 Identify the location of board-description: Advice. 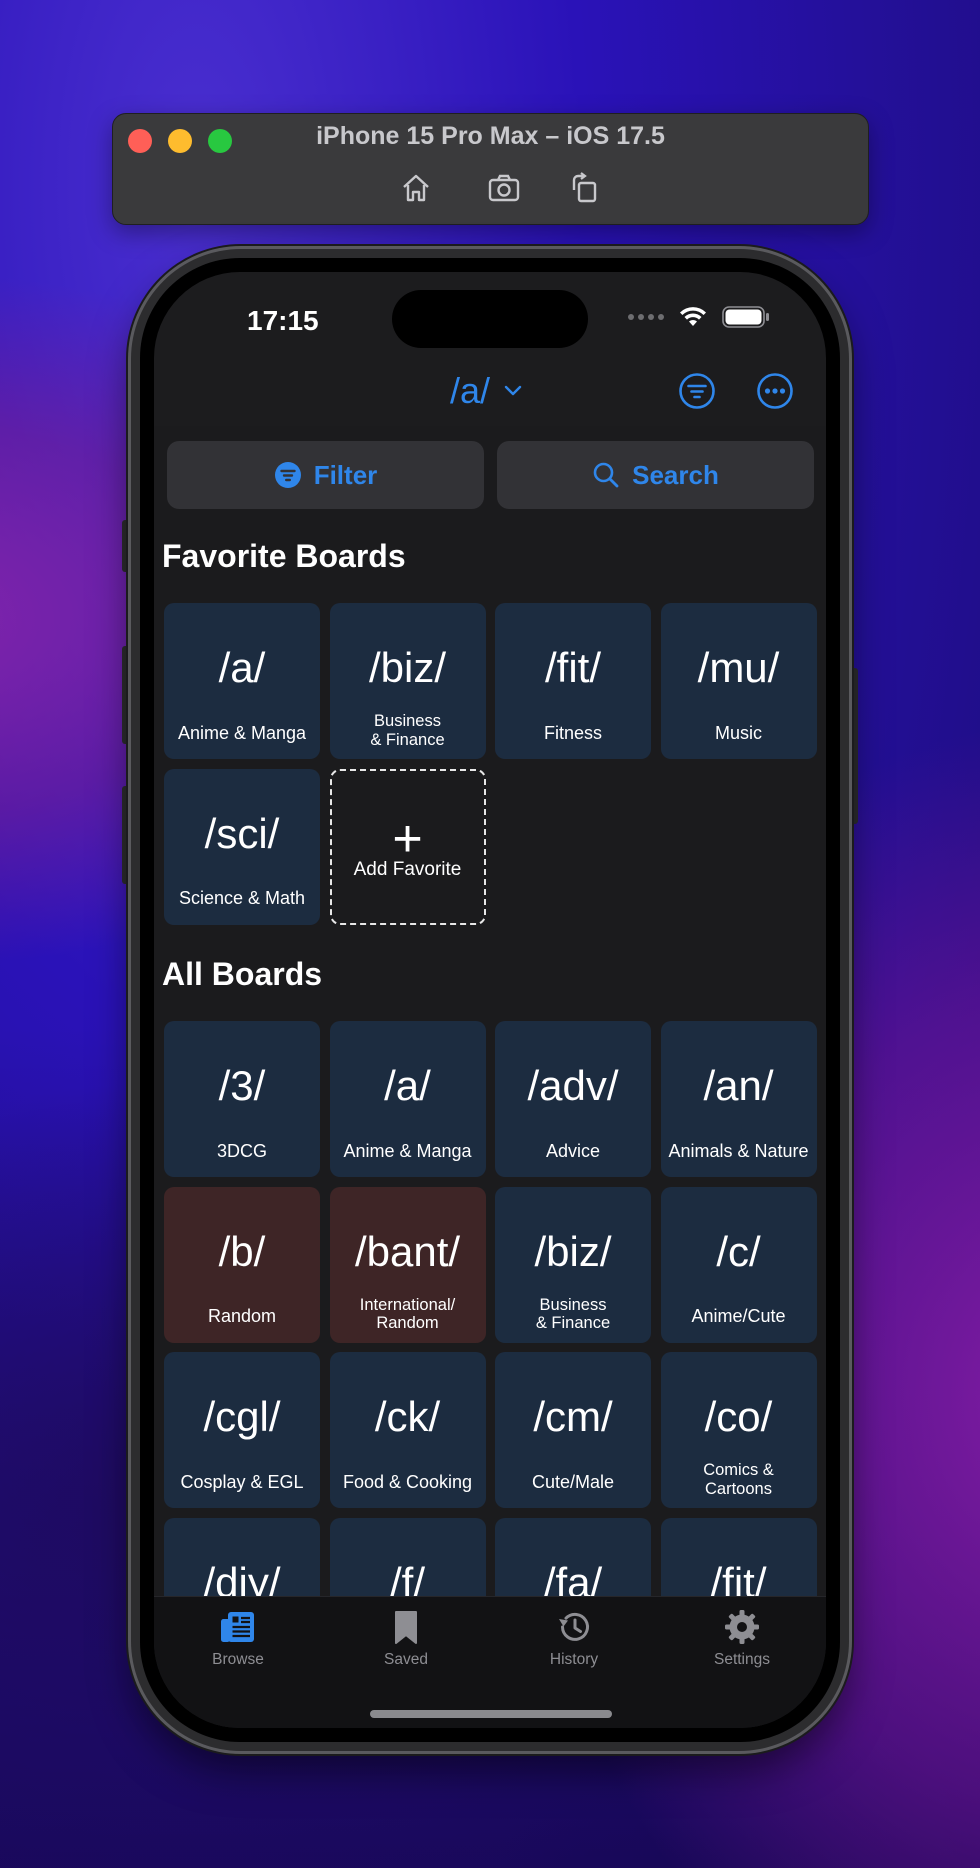
(573, 1150).